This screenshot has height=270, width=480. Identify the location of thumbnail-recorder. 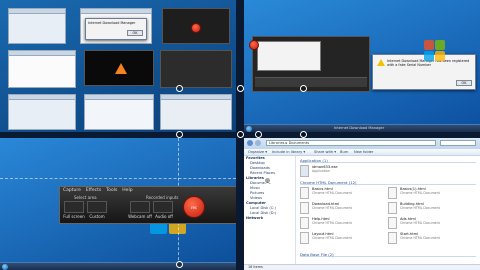
(196, 26).